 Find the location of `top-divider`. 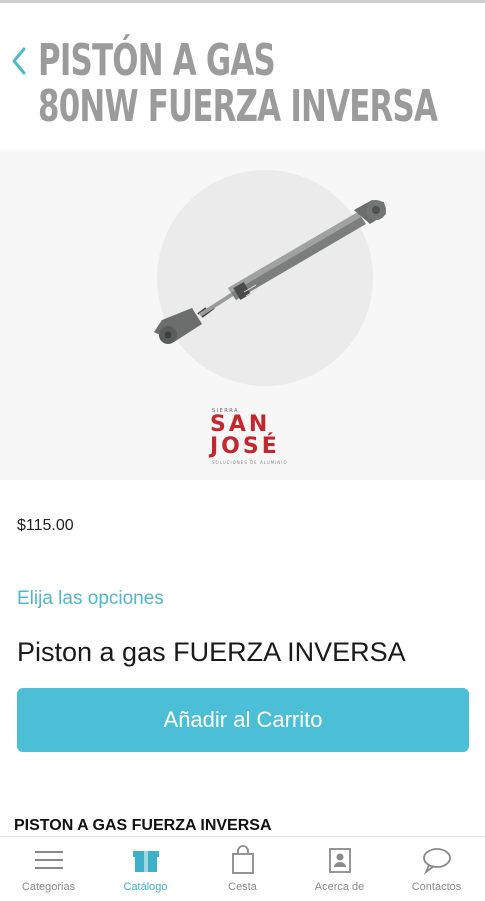

top-divider is located at coordinates (242, 1).